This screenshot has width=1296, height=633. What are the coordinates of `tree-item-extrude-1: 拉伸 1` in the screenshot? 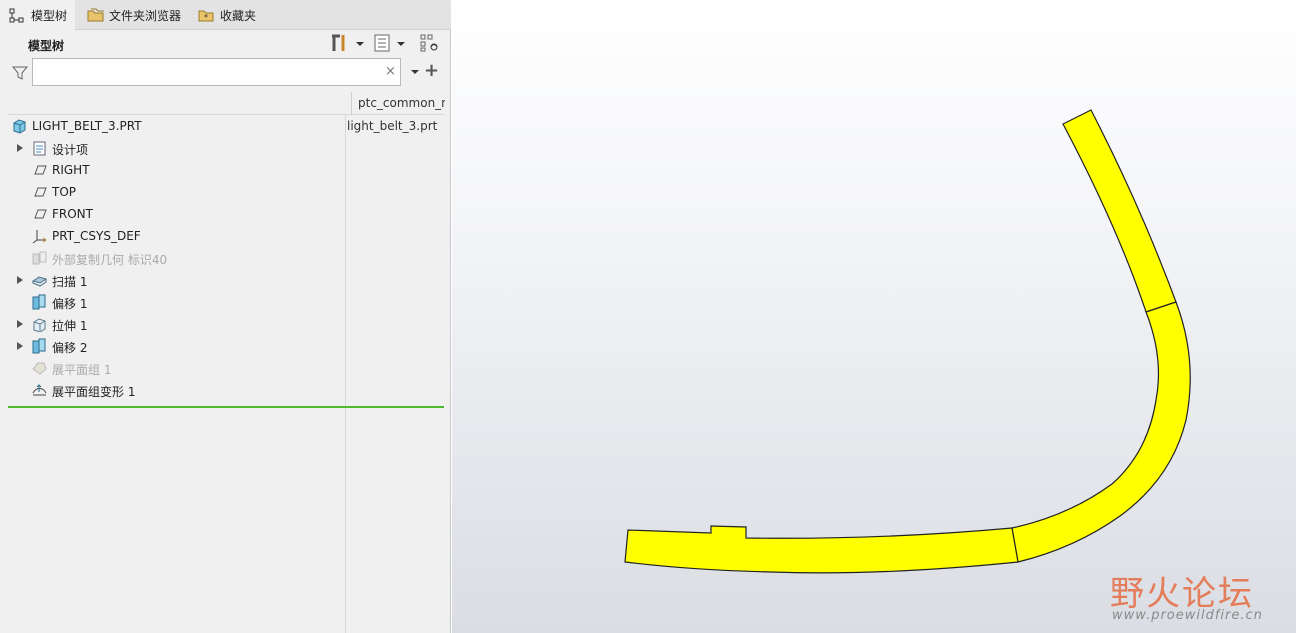 It's located at (226, 324).